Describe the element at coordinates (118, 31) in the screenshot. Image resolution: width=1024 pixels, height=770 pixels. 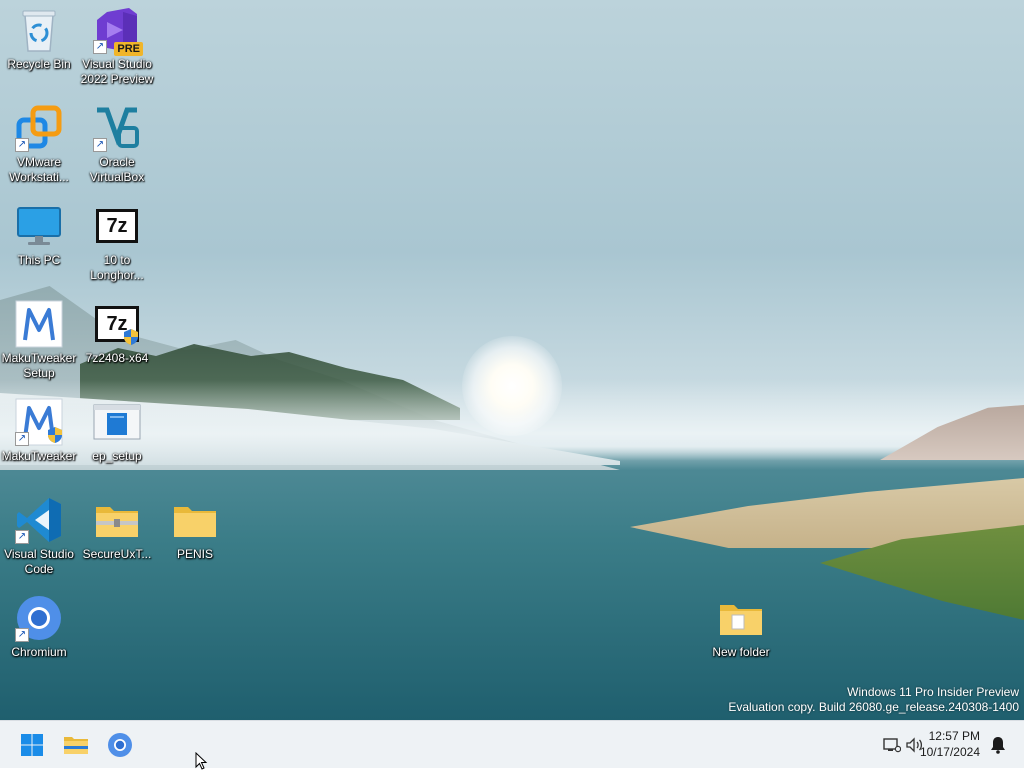
I see `visual-studio-icon: PRE ↗` at that location.